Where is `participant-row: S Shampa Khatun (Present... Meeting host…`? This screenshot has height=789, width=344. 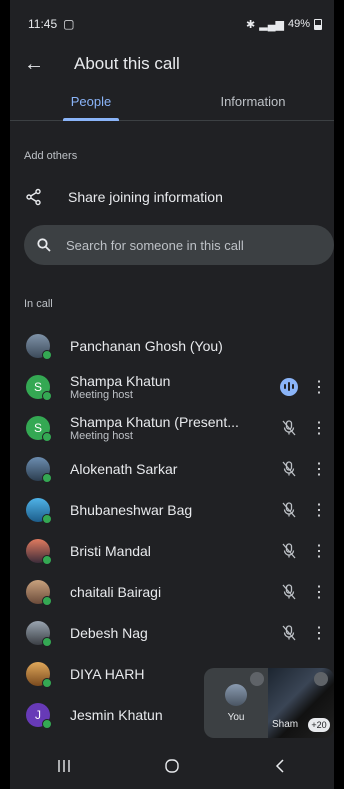
participant-row: S Shampa Khatun (Present... Meeting host… is located at coordinates (172, 427).